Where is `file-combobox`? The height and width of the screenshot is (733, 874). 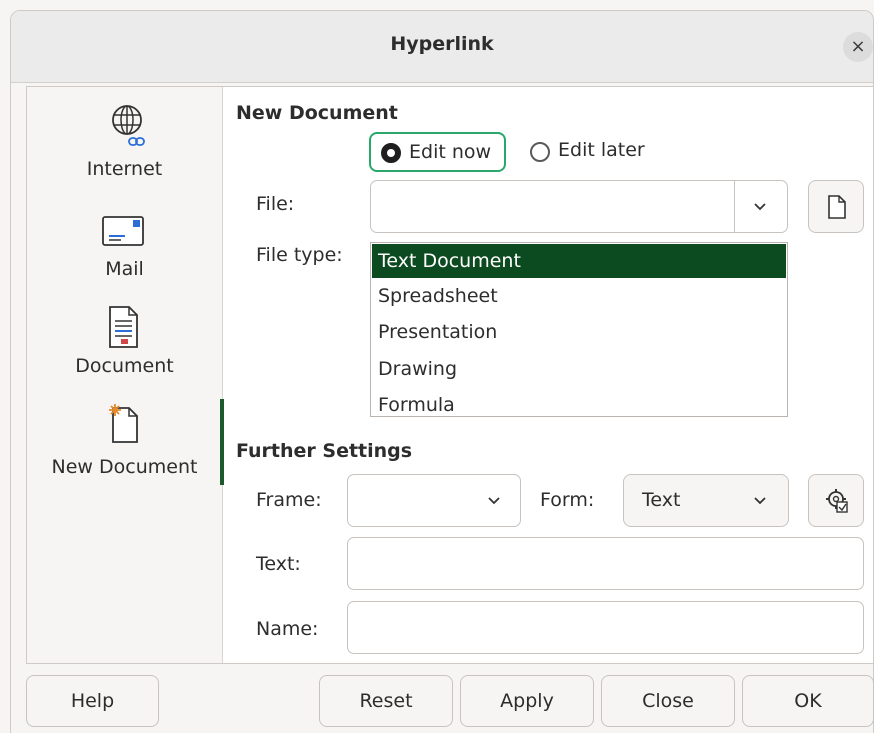 file-combobox is located at coordinates (579, 206).